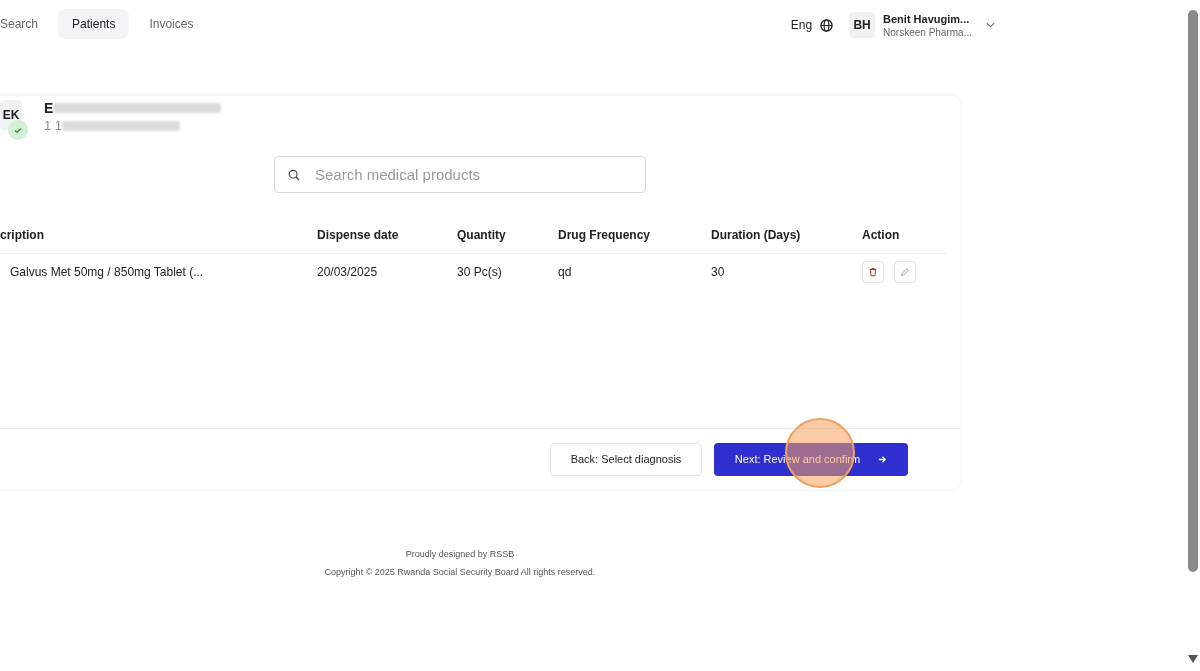  Describe the element at coordinates (862, 25) in the screenshot. I see `user-avatar: BH` at that location.